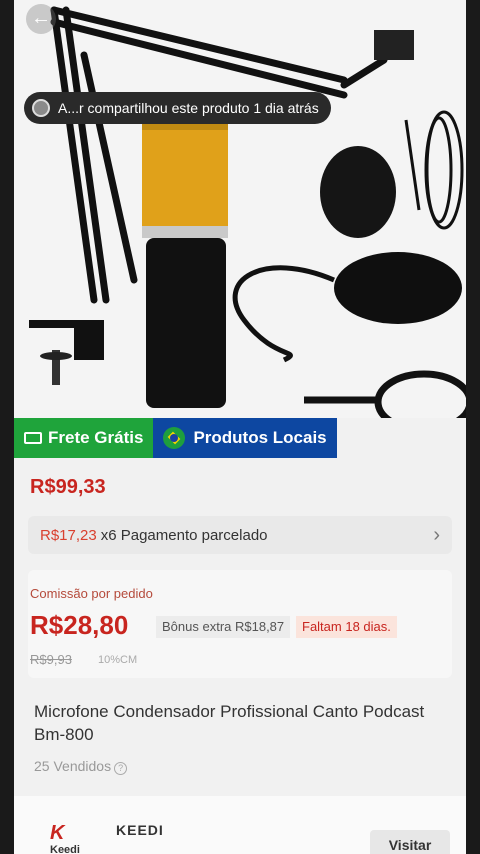 The height and width of the screenshot is (854, 480). I want to click on sold-count: 25 Vendidos?, so click(81, 766).